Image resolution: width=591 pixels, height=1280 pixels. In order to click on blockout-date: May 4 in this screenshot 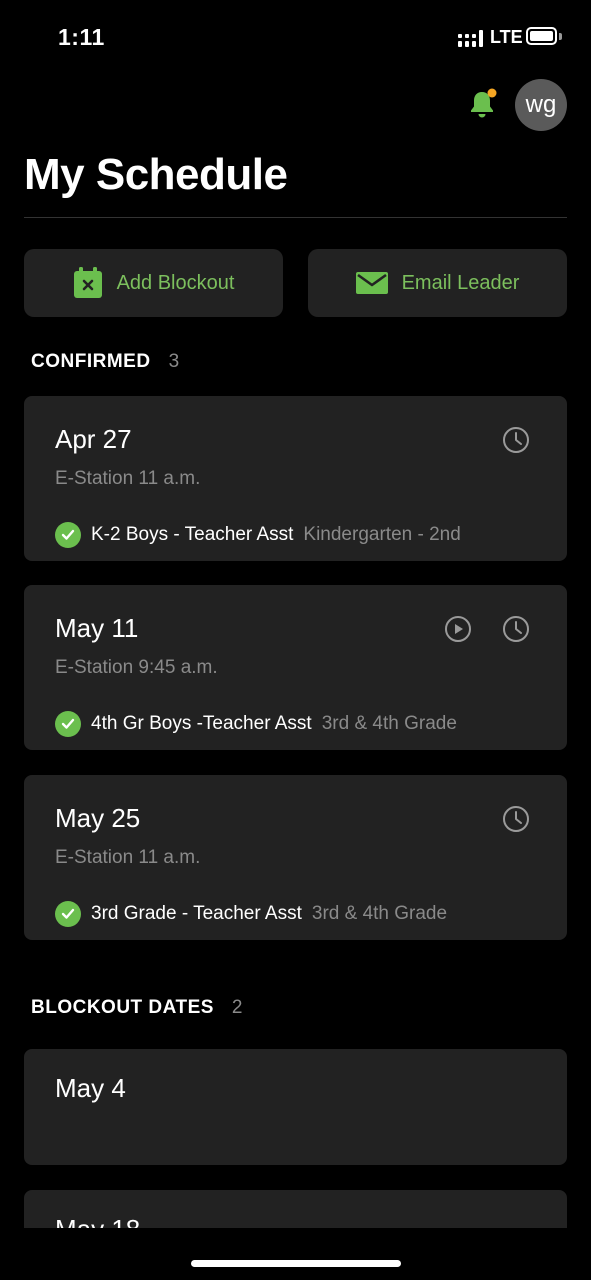, I will do `click(90, 1088)`.